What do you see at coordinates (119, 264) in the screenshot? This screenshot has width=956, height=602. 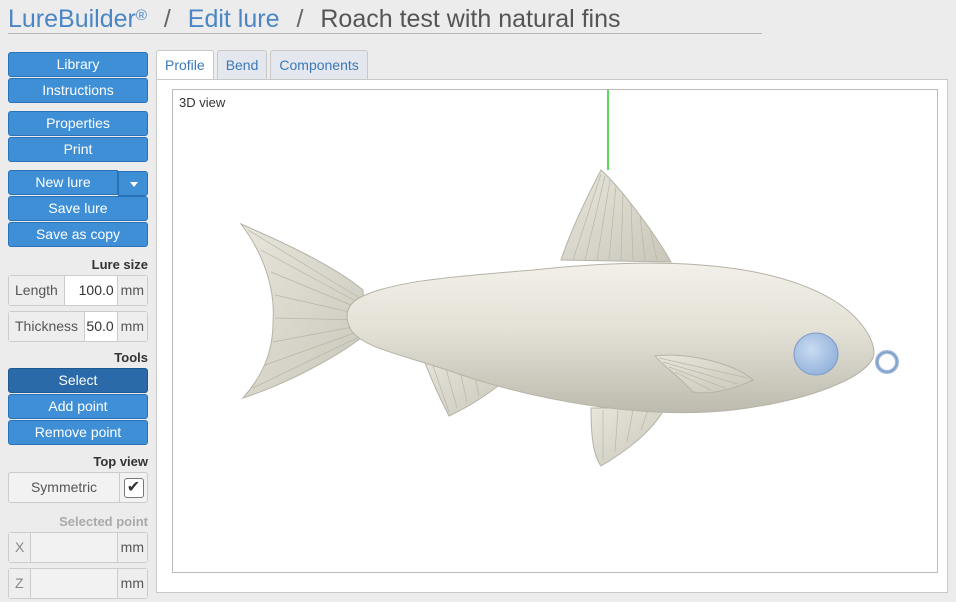 I see `lure-size-heading: Lure size` at bounding box center [119, 264].